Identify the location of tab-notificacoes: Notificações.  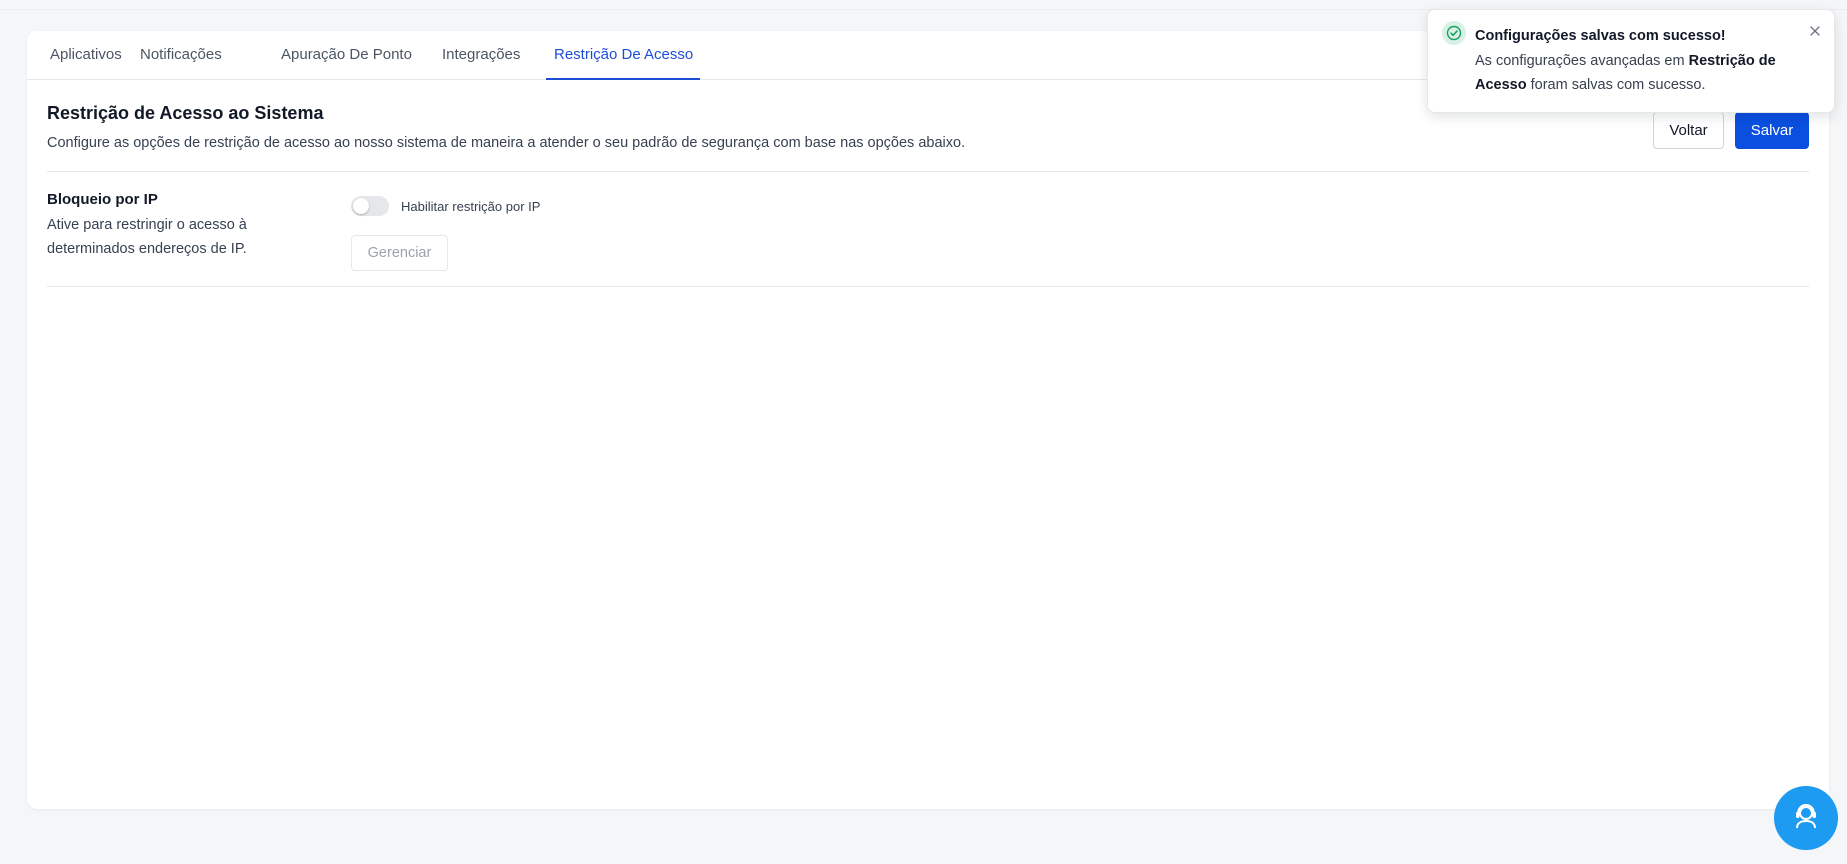
(181, 55).